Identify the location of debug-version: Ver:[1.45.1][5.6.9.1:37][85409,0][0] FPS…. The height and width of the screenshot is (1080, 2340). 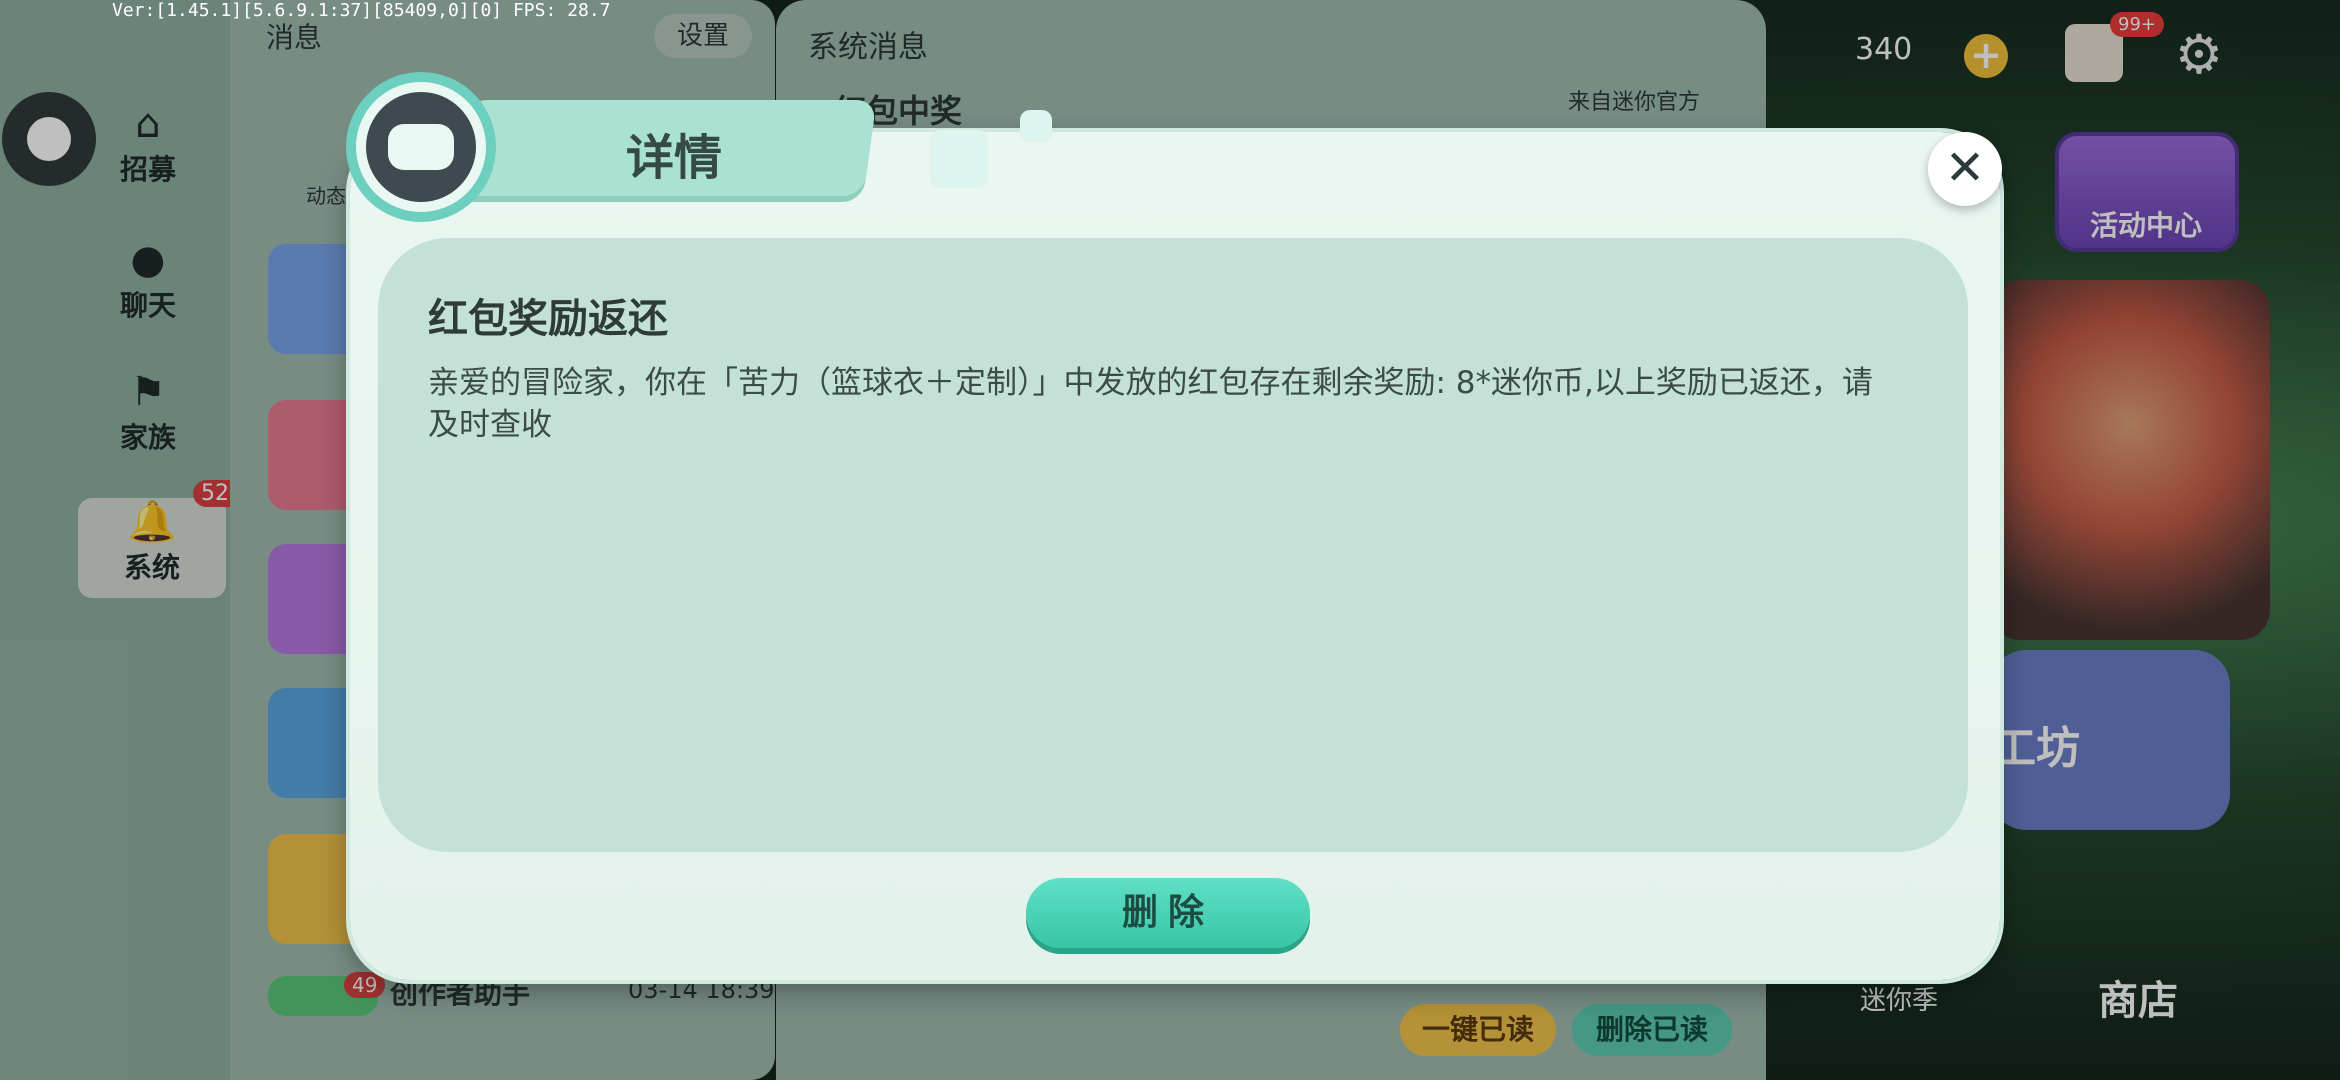
(361, 10).